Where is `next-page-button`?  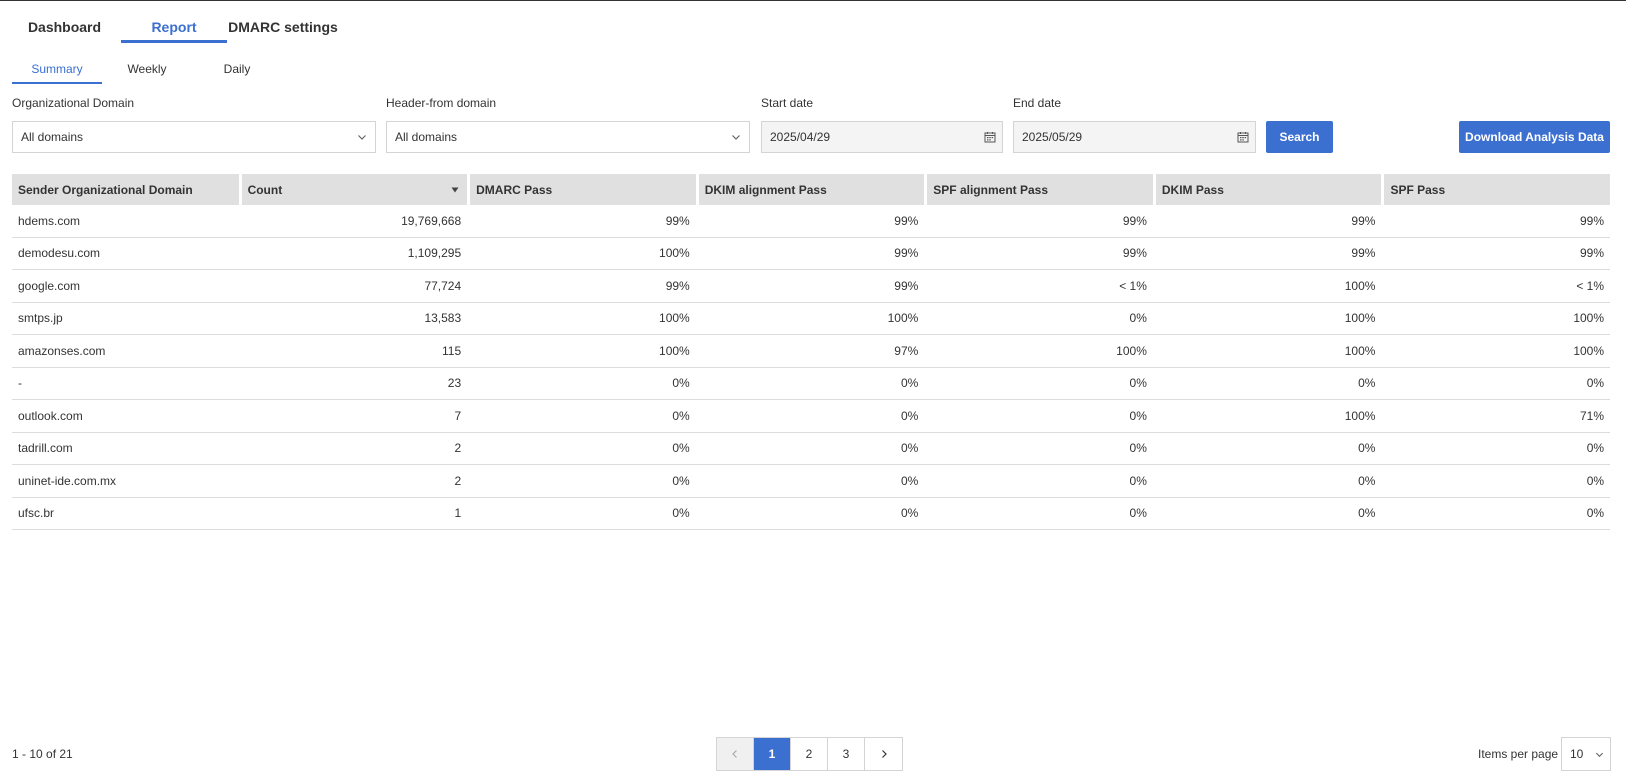 next-page-button is located at coordinates (883, 754).